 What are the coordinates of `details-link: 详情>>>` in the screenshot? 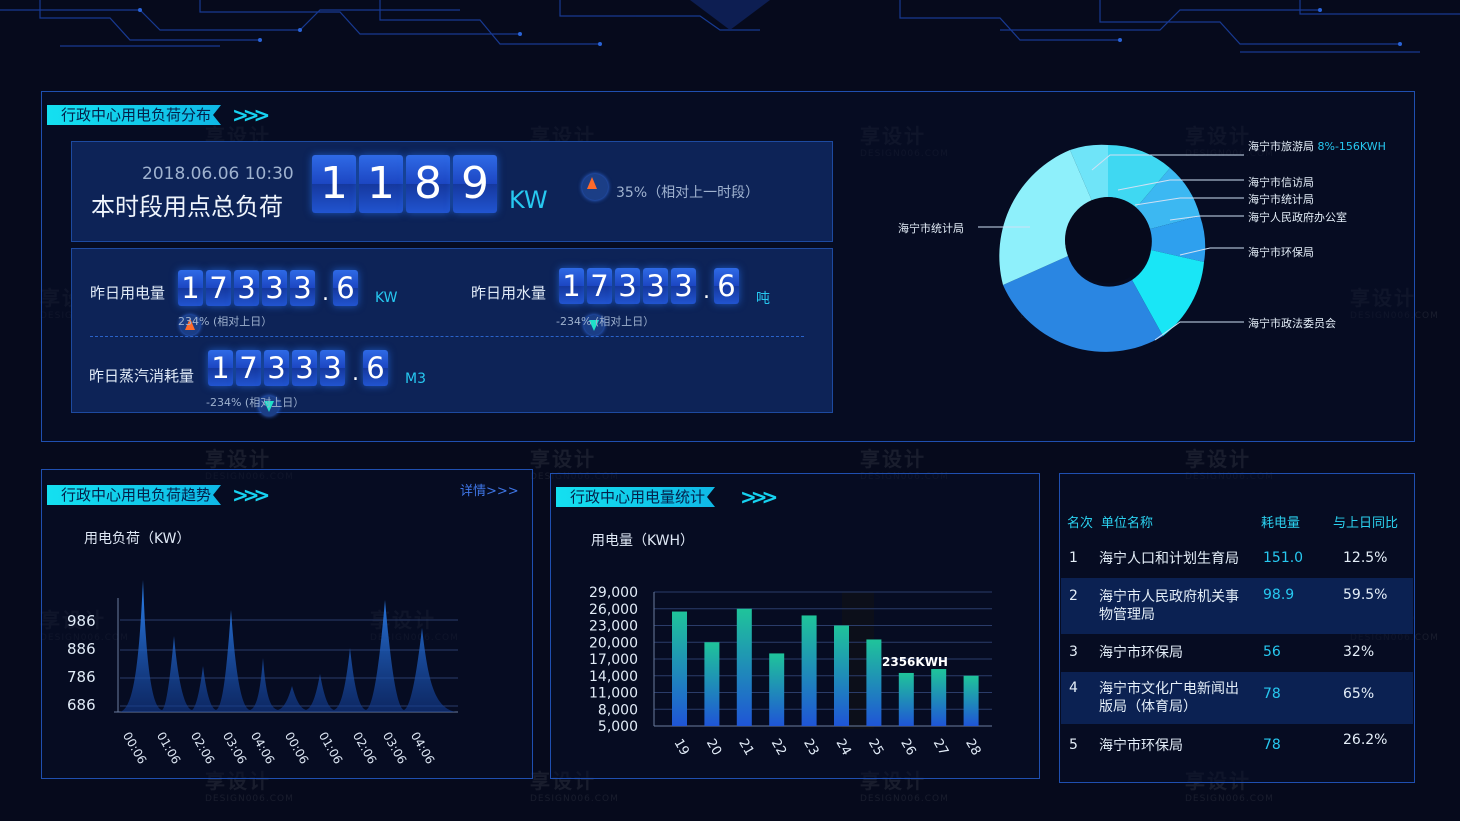 It's located at (489, 489).